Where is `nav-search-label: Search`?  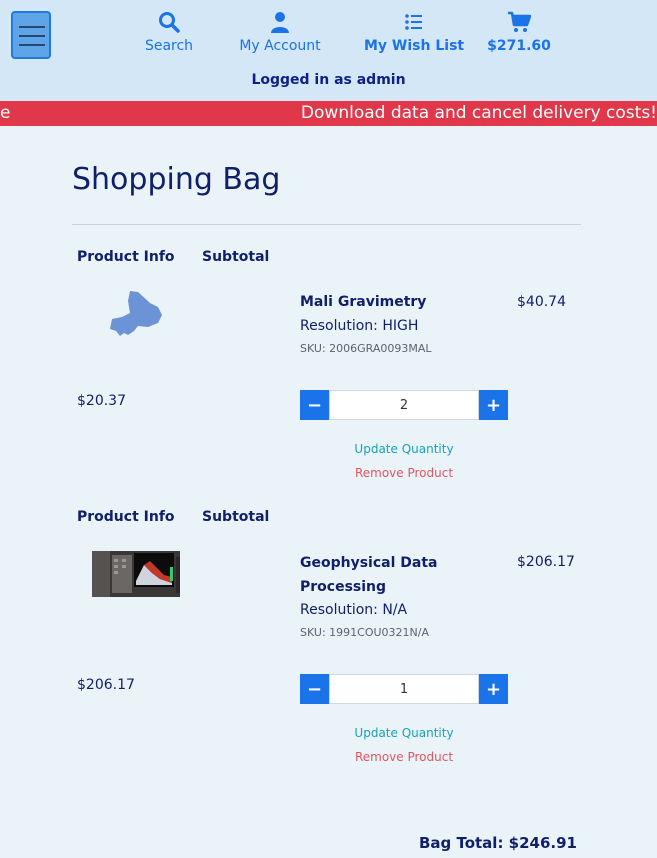
nav-search-label: Search is located at coordinates (169, 46).